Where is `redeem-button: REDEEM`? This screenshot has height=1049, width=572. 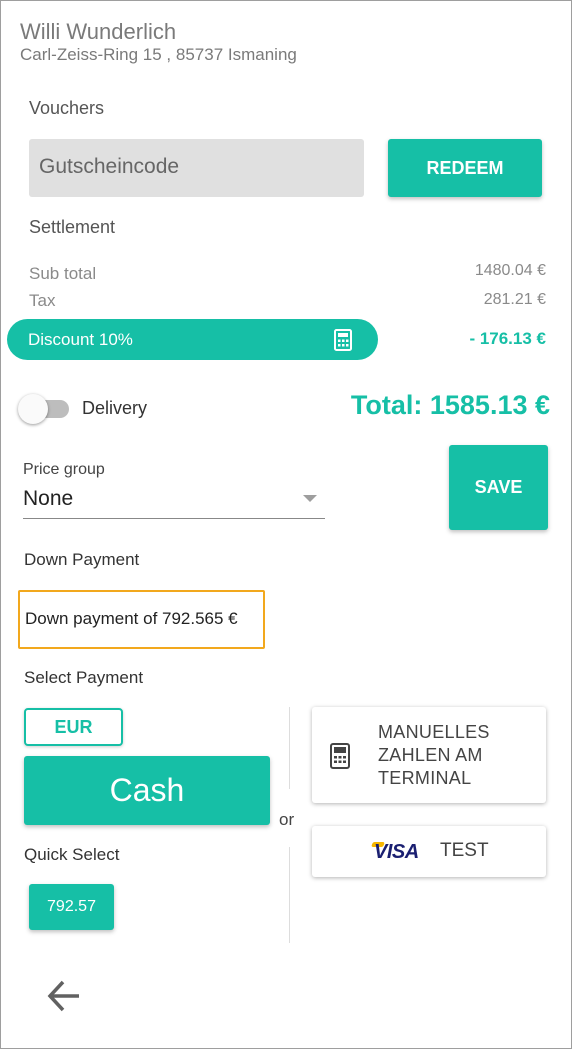 redeem-button: REDEEM is located at coordinates (465, 168).